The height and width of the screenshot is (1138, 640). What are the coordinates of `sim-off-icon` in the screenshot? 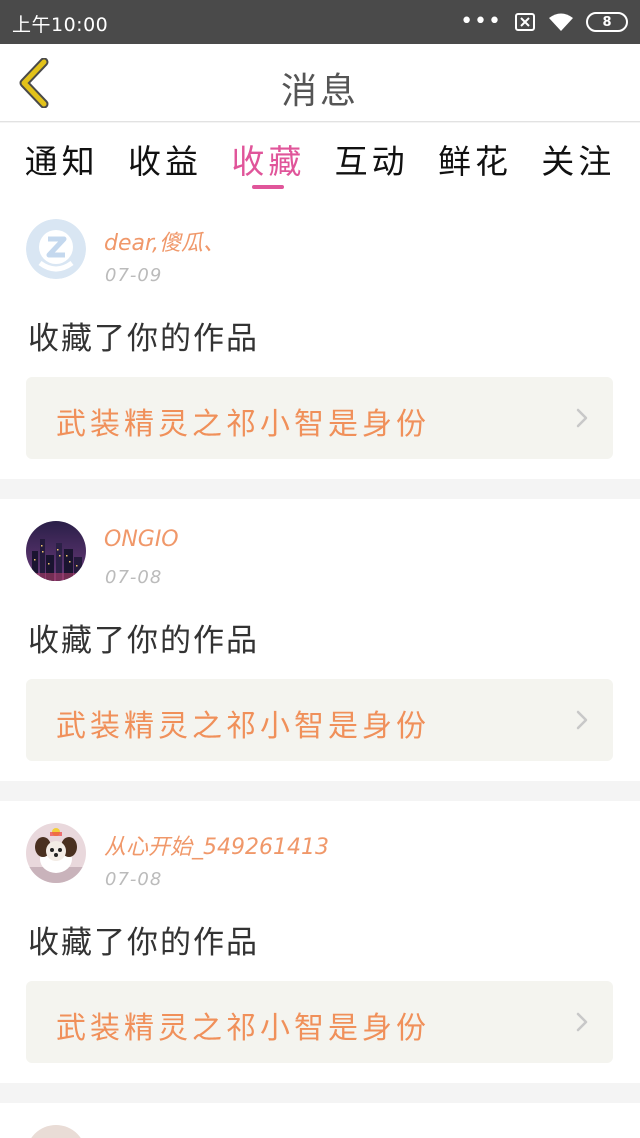 It's located at (525, 22).